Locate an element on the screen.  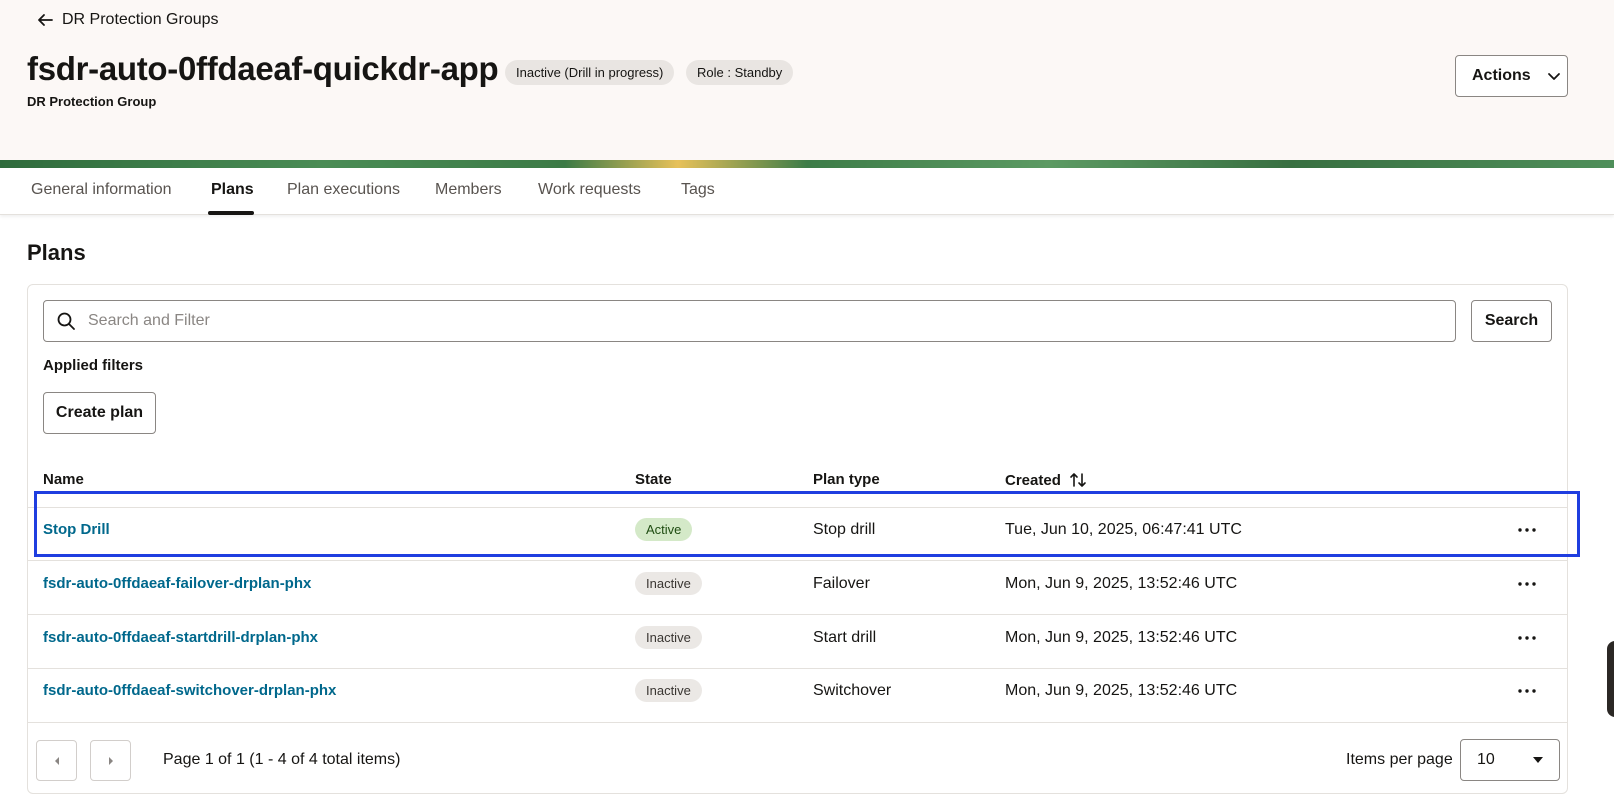
tab-tags: Tags is located at coordinates (698, 190).